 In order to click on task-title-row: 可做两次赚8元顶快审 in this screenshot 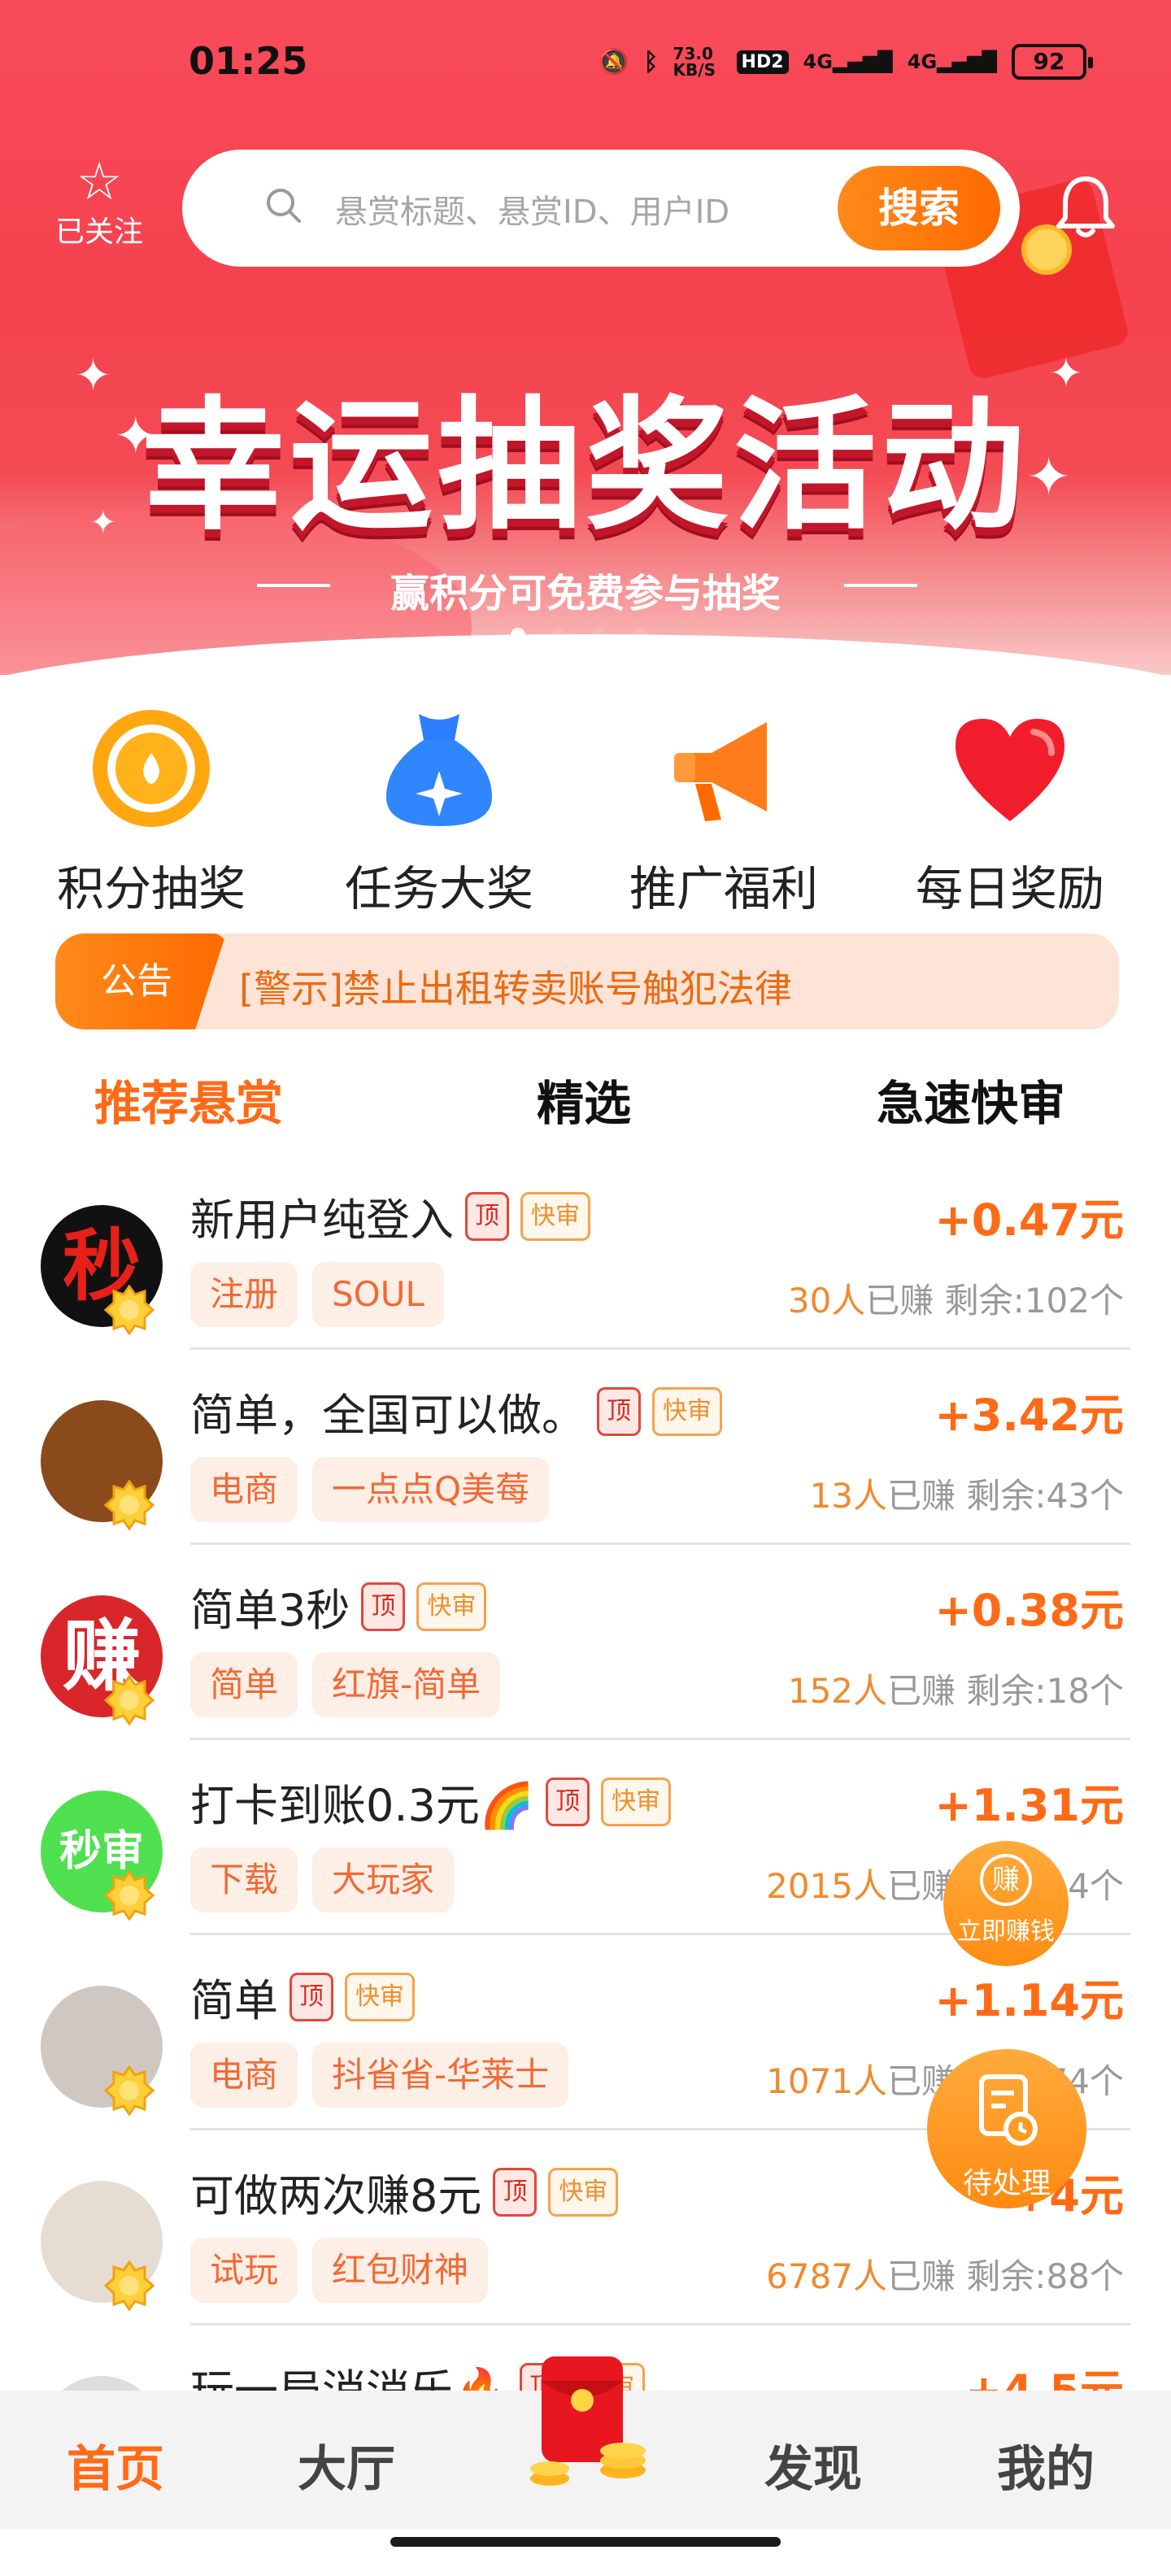, I will do `click(405, 2192)`.